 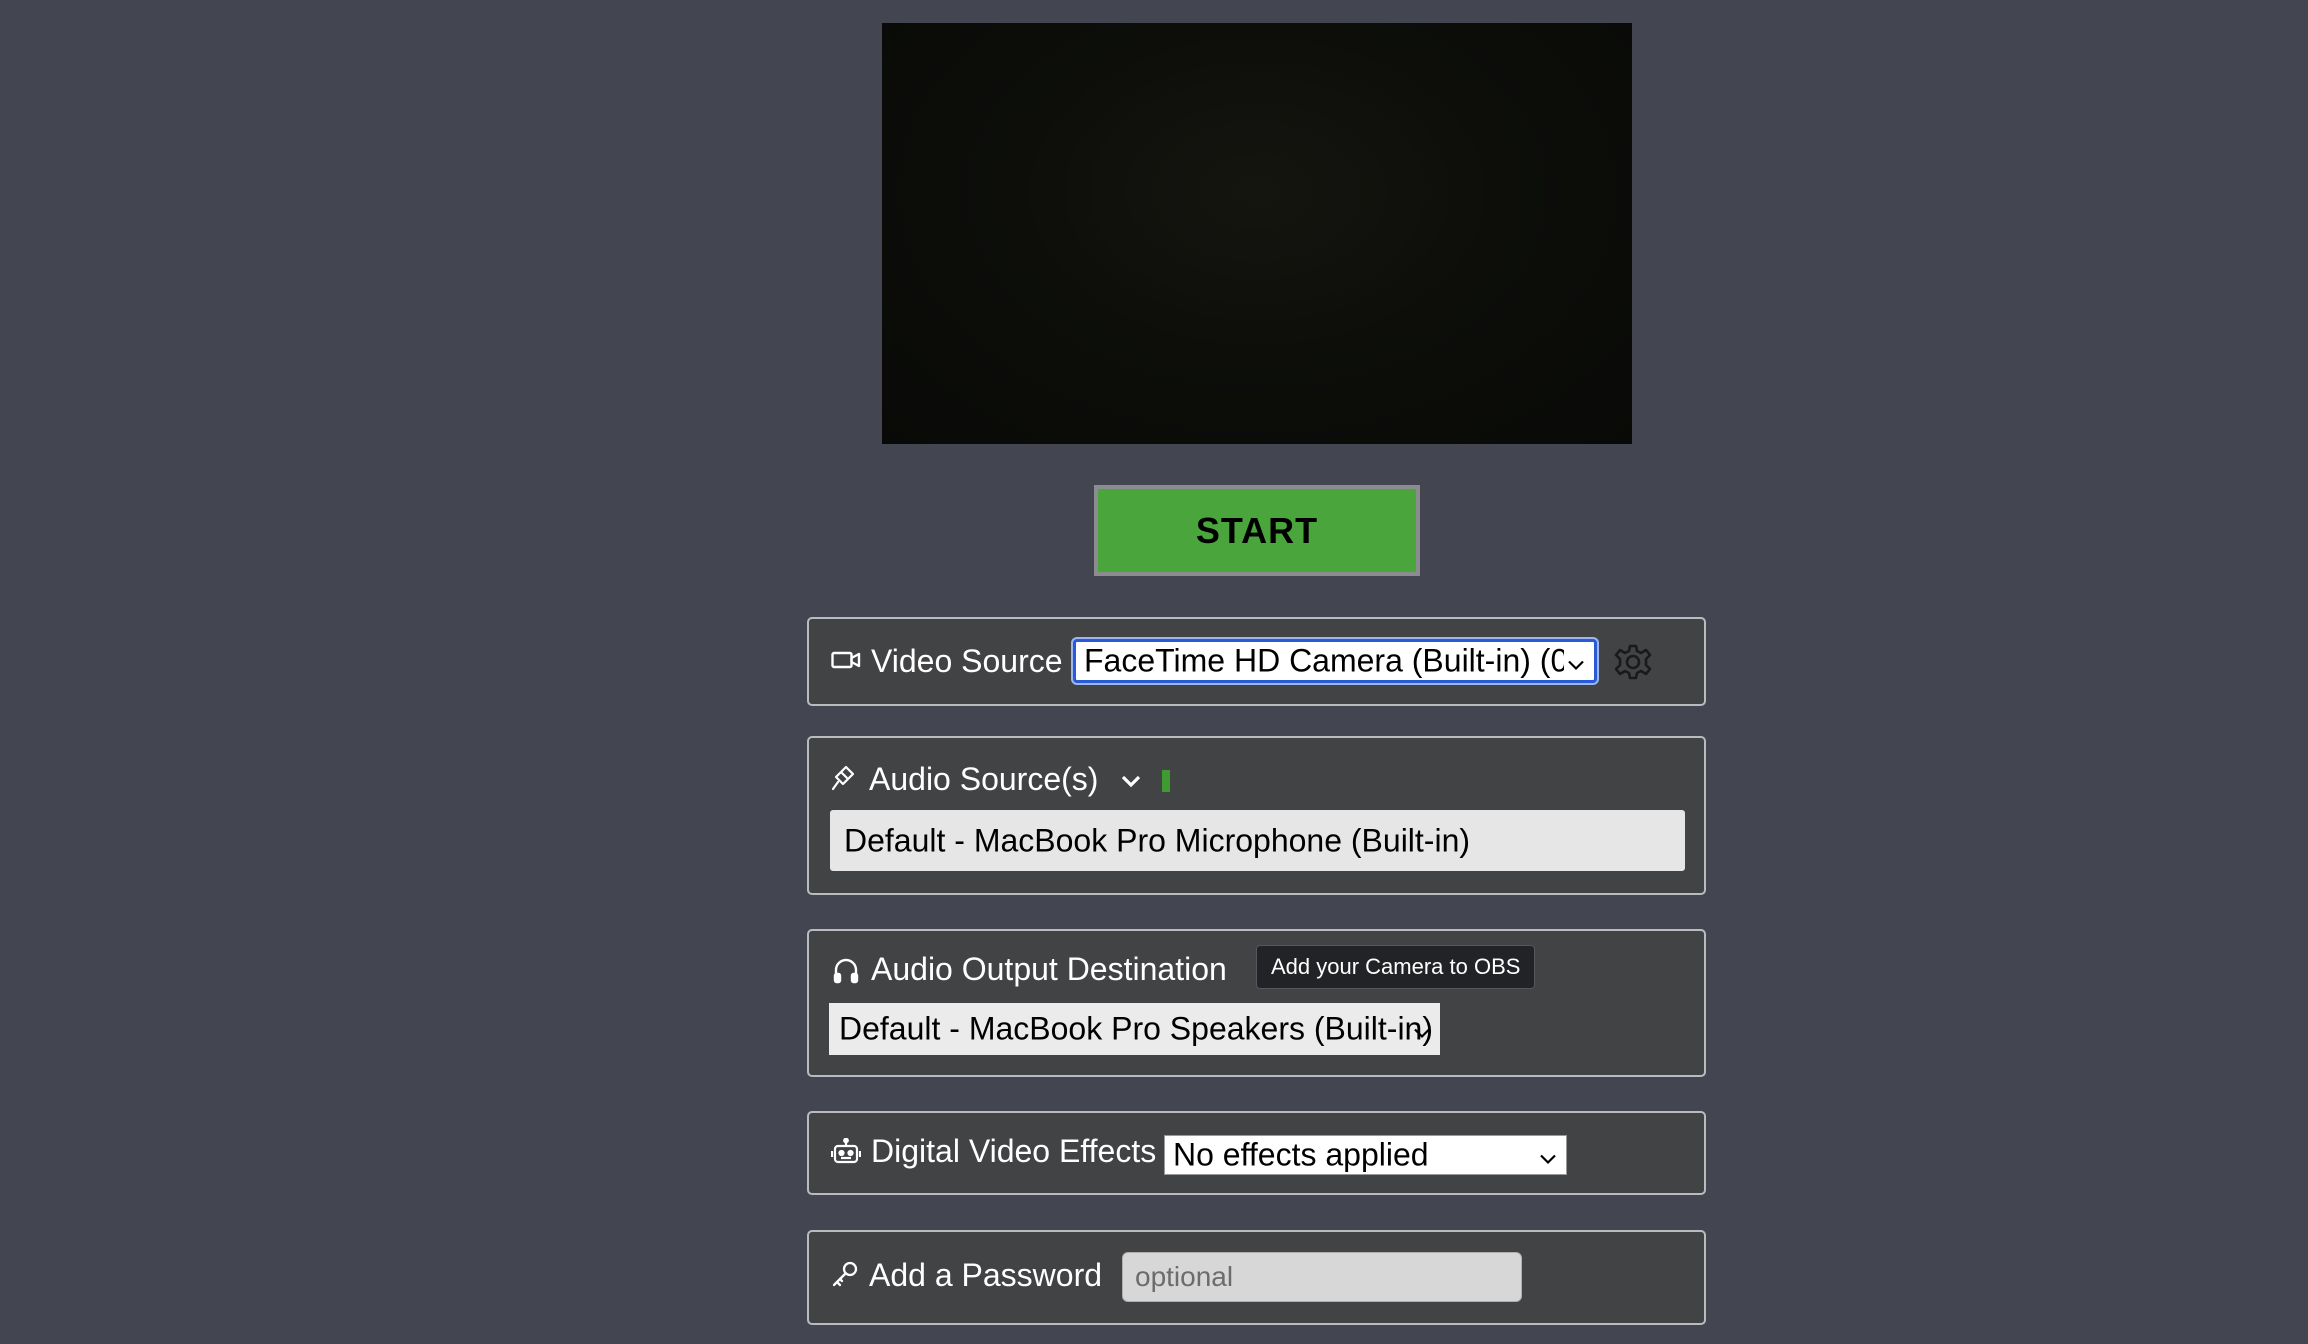 What do you see at coordinates (1049, 969) in the screenshot?
I see `audio-output-label: Audio Output Destination` at bounding box center [1049, 969].